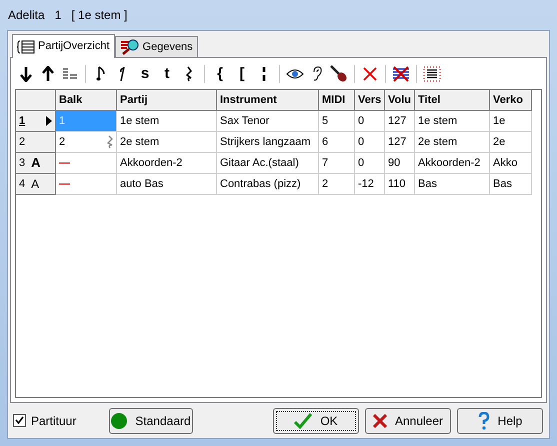  What do you see at coordinates (220, 74) in the screenshot?
I see `brace-tool: {` at bounding box center [220, 74].